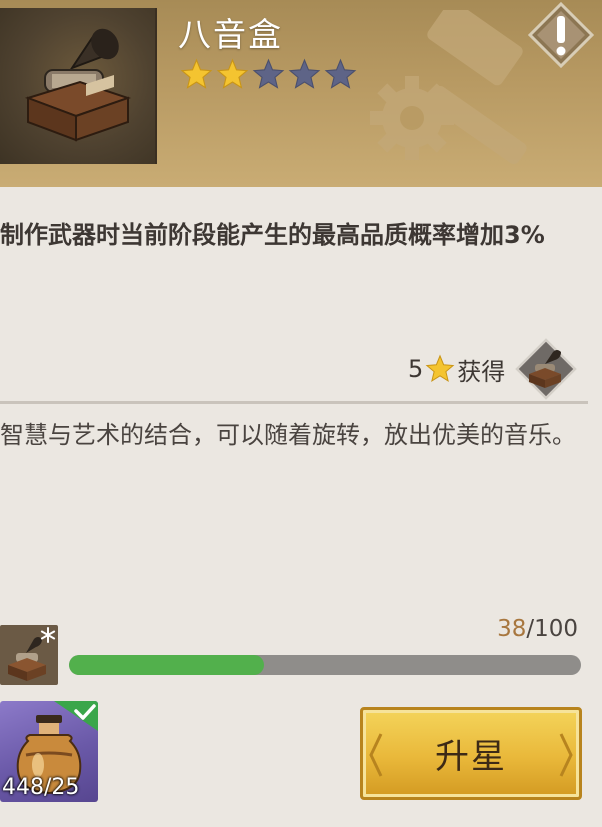 This screenshot has height=827, width=602. I want to click on item-lore-text: 智慧与艺术的结合，可以随着旋转，放出优美的音乐。, so click(288, 435).